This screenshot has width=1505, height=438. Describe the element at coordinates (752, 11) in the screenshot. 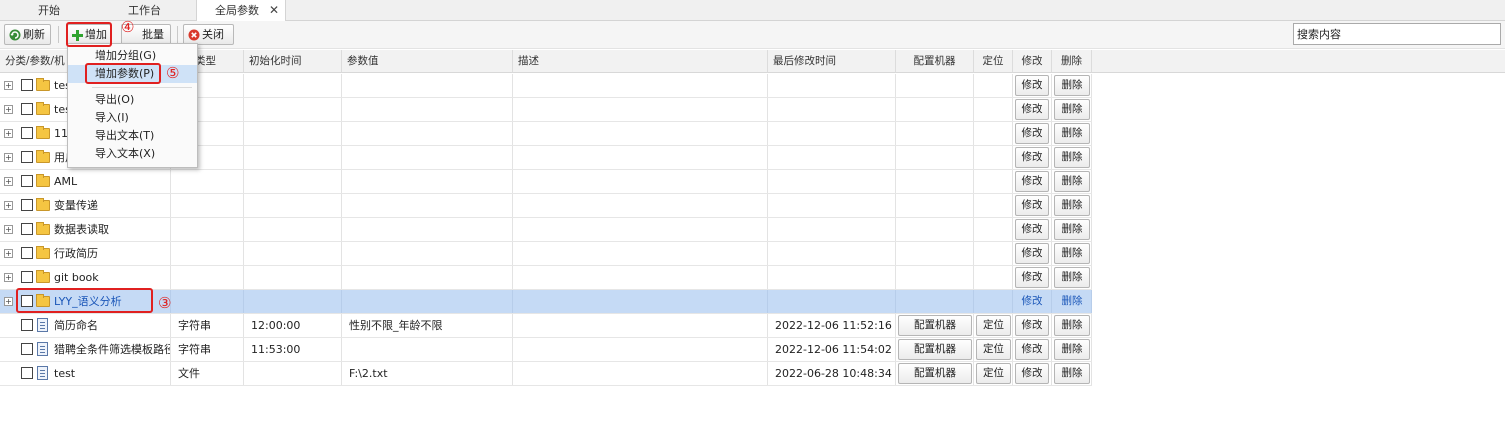

I see `tab-bar: 开始 工作台 全局参数 ✕` at that location.